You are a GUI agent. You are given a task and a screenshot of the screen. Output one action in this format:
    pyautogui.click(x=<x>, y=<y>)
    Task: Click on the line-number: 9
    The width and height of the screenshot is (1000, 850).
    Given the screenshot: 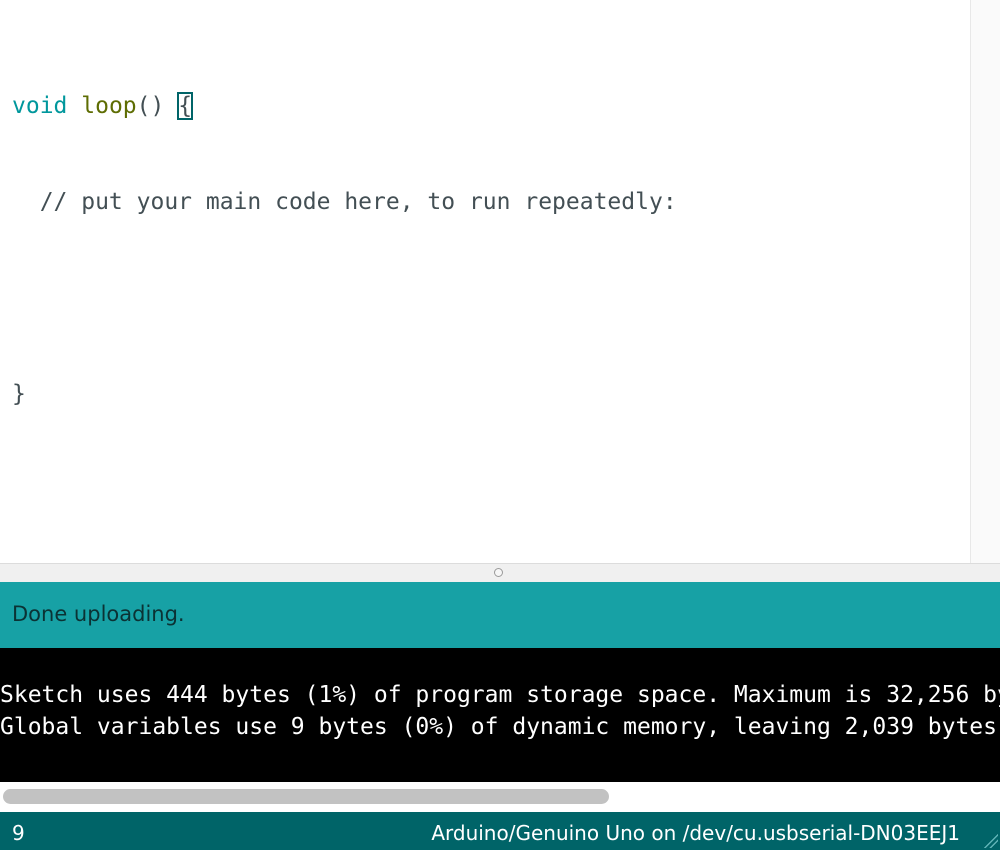 What is the action you would take?
    pyautogui.click(x=18, y=833)
    